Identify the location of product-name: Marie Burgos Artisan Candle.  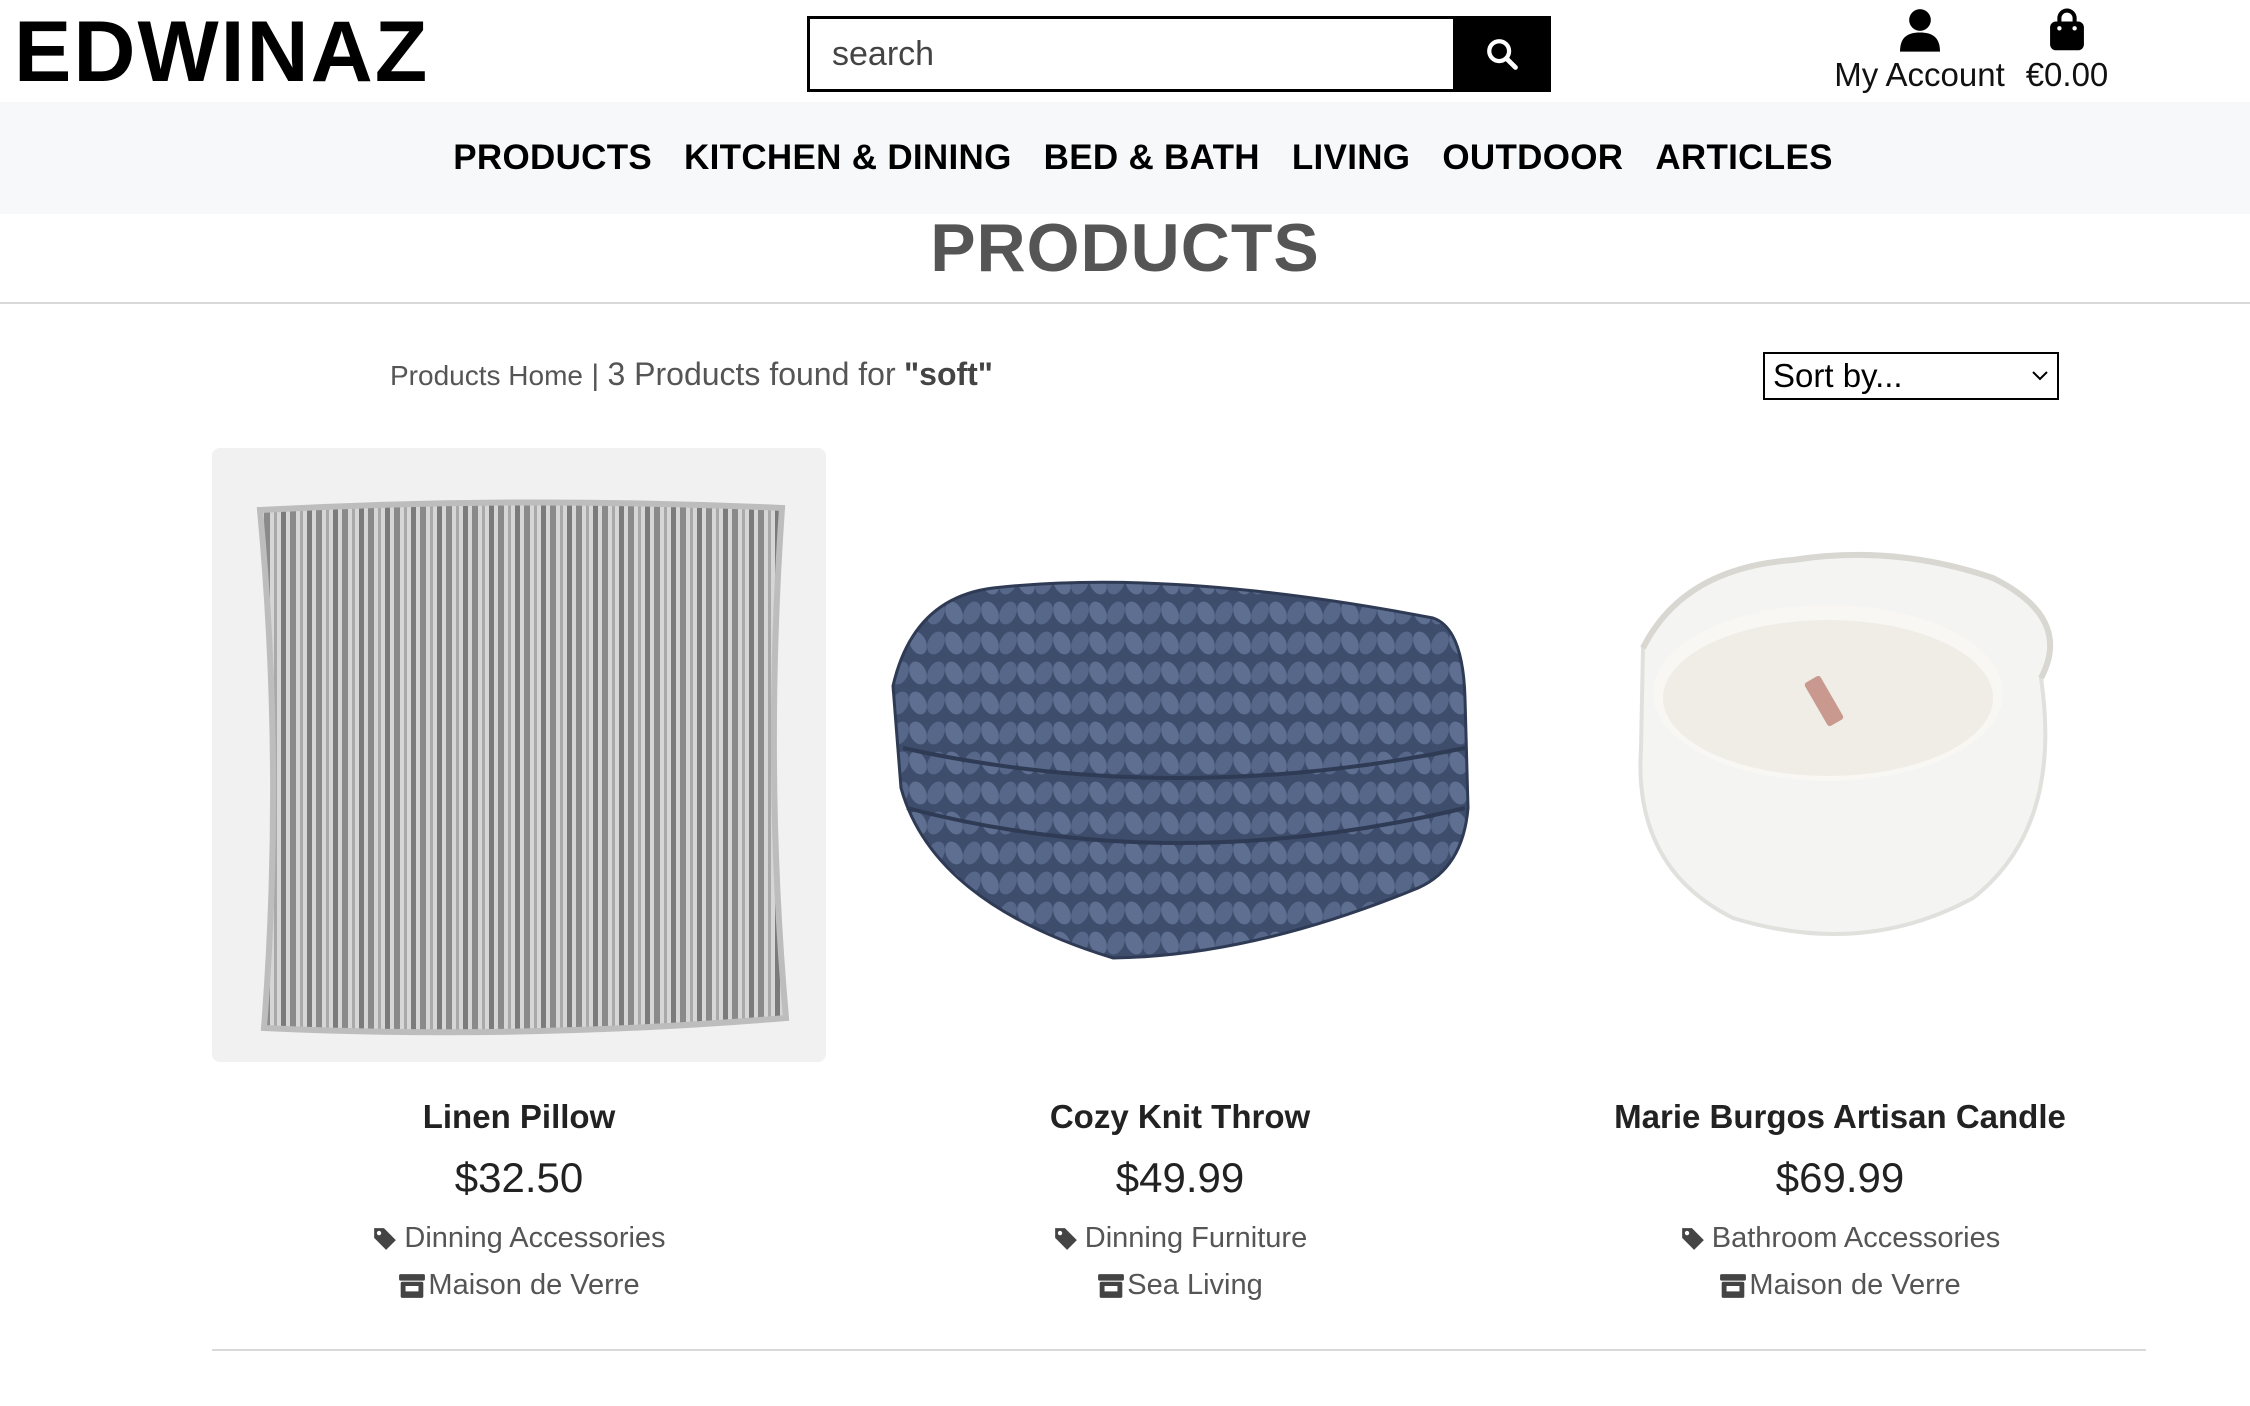
(1840, 1117).